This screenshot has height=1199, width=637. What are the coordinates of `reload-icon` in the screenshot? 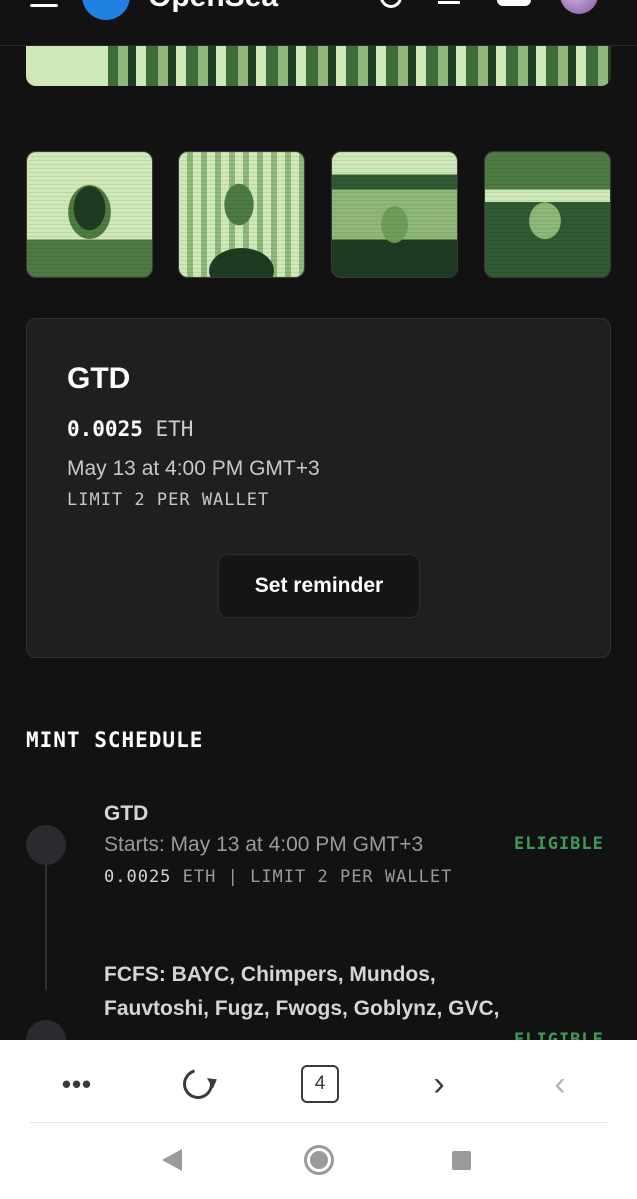 It's located at (198, 1084).